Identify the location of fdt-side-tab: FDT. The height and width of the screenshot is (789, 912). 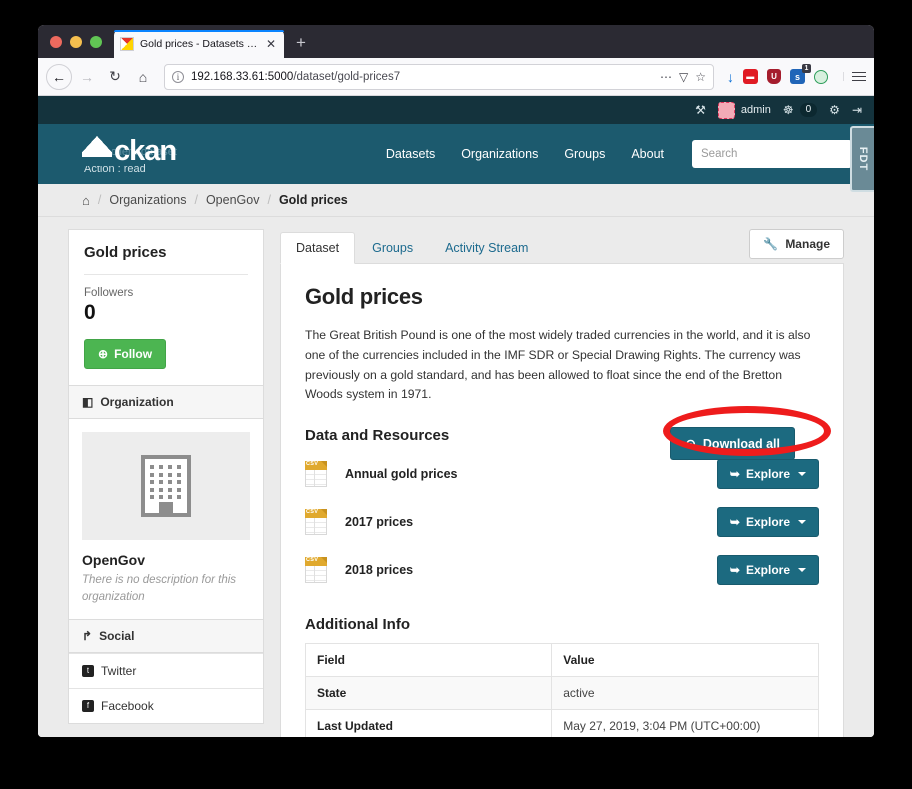
(862, 159).